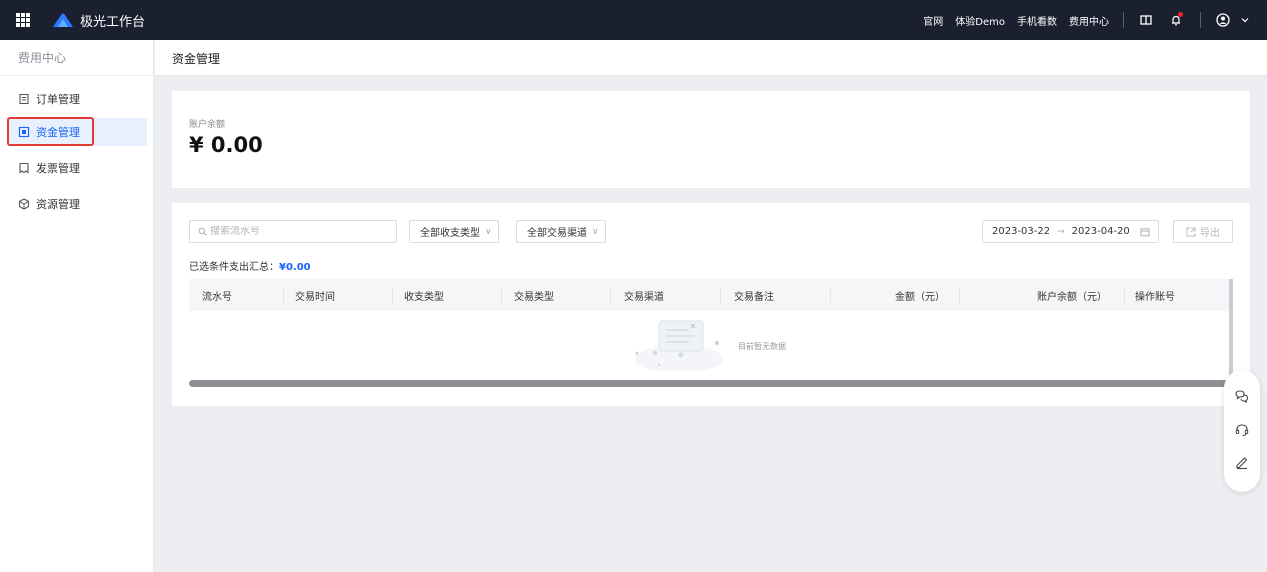 The height and width of the screenshot is (572, 1267). I want to click on demo-link: 体验Demo, so click(980, 20).